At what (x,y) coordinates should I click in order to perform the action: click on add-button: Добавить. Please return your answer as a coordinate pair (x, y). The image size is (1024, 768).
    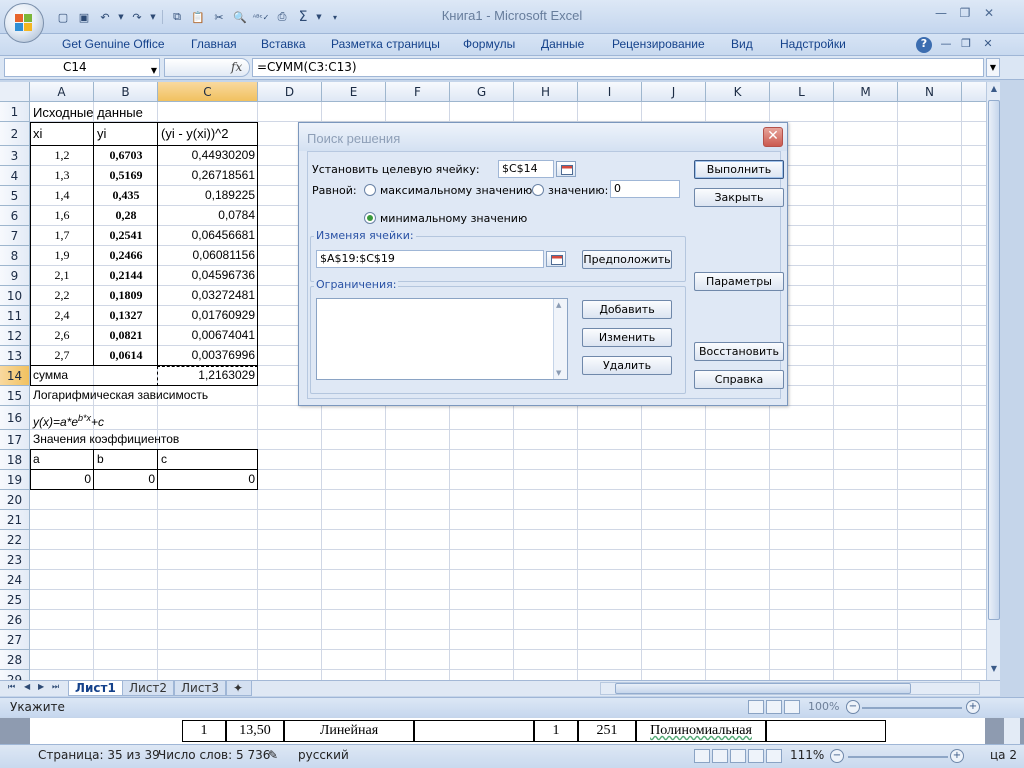
    Looking at the image, I should click on (627, 309).